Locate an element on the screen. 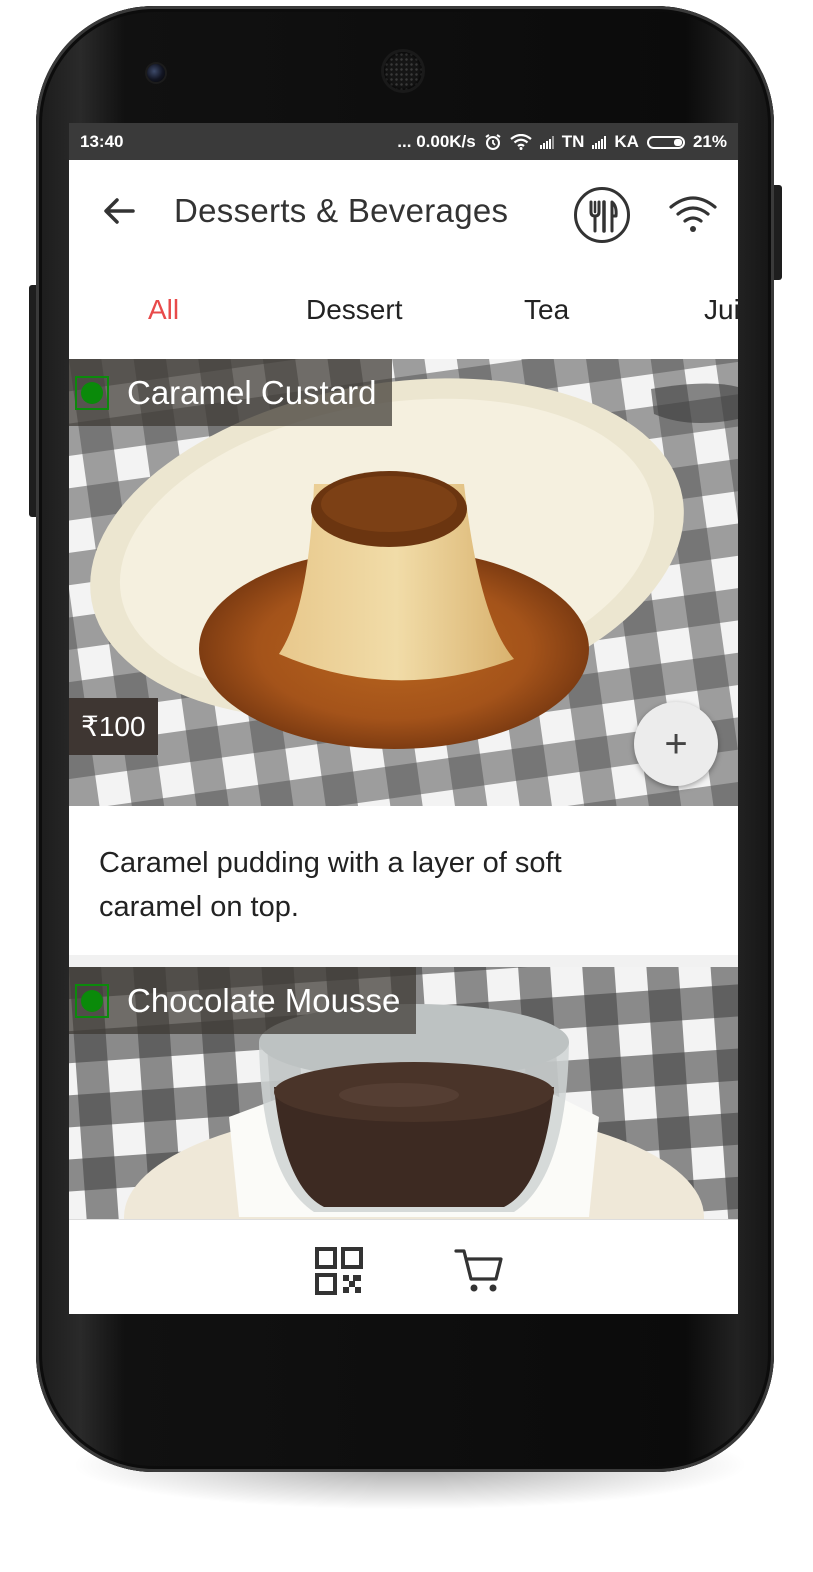 This screenshot has width=813, height=1572. status-bar: 13:40 ... 0.00K/s TN KA 21% is located at coordinates (403, 141).